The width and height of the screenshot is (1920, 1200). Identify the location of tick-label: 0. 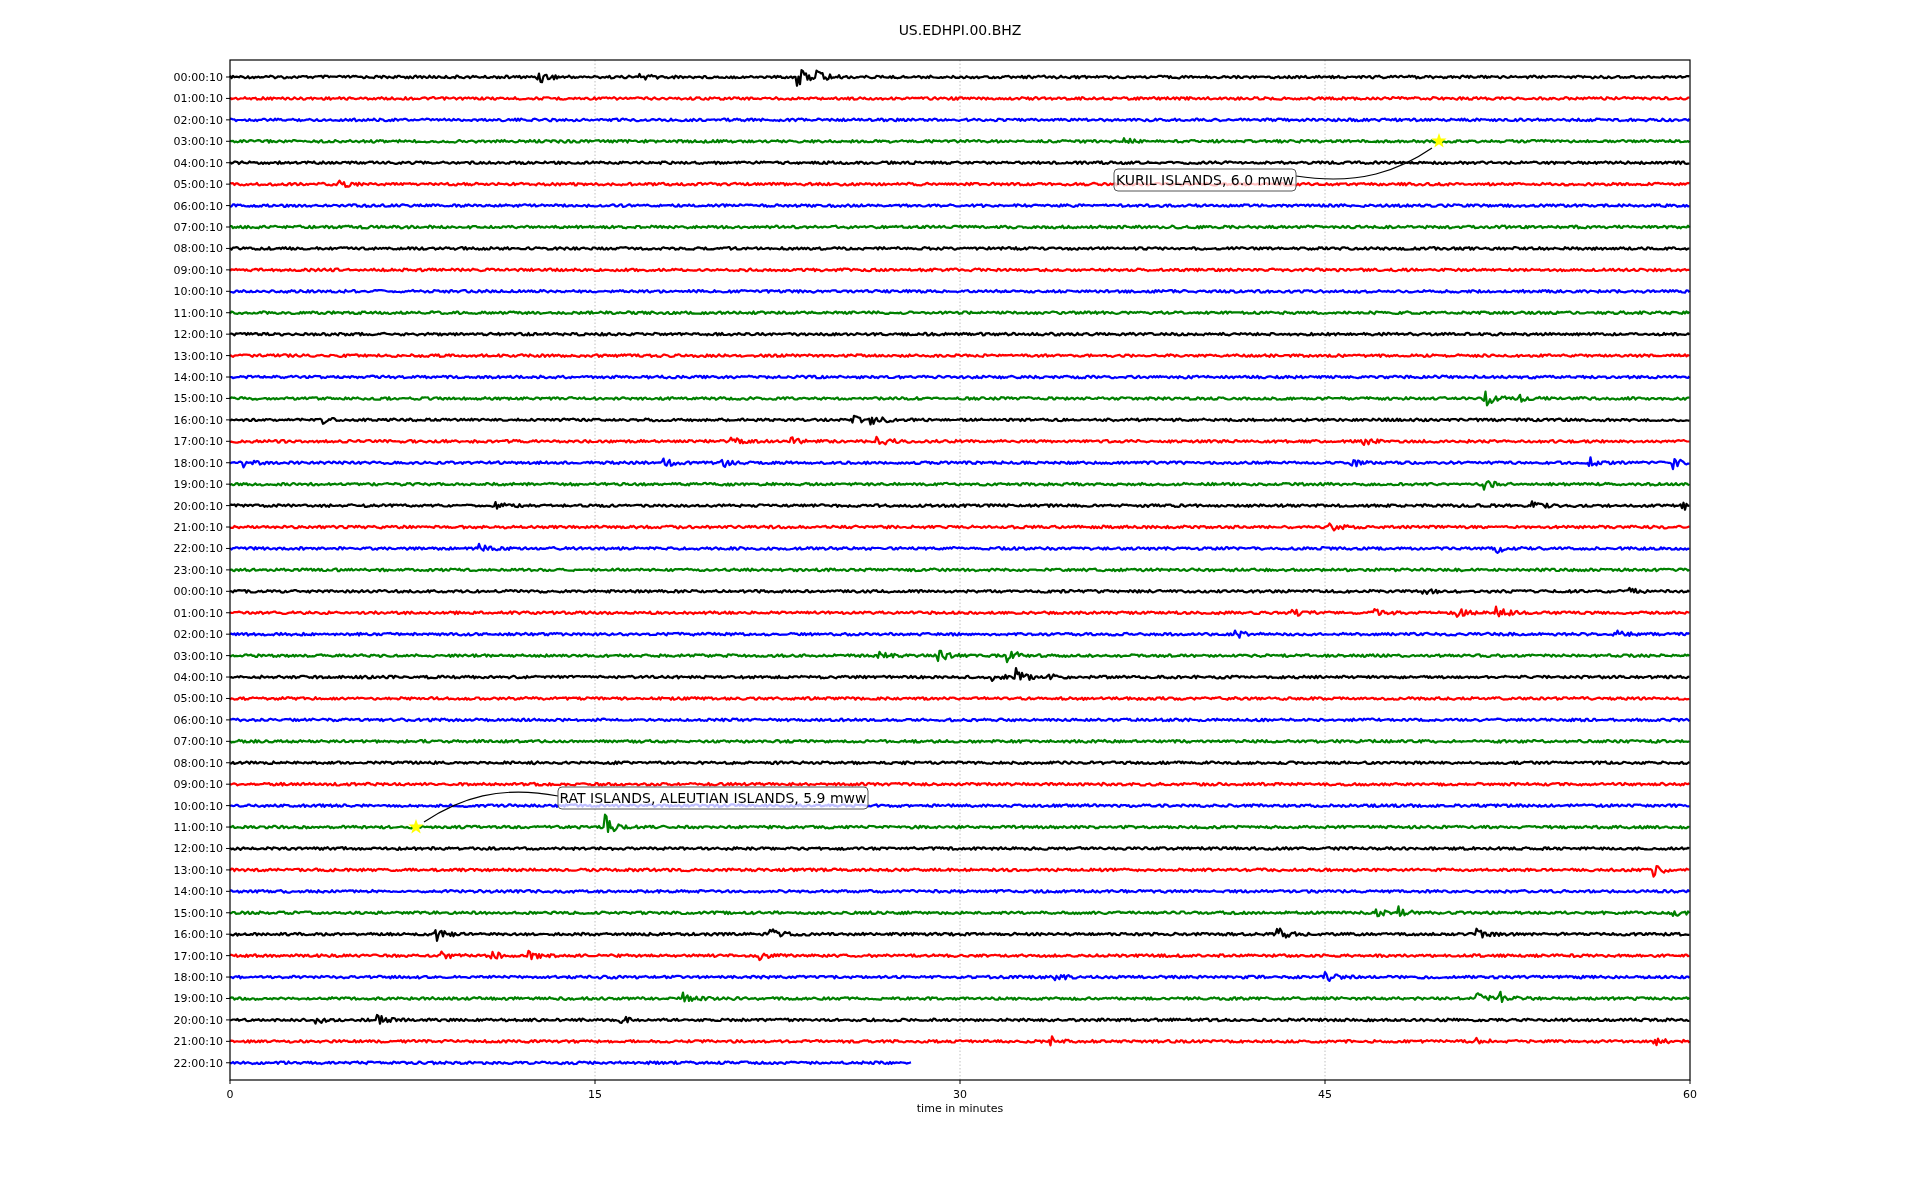
(230, 1094).